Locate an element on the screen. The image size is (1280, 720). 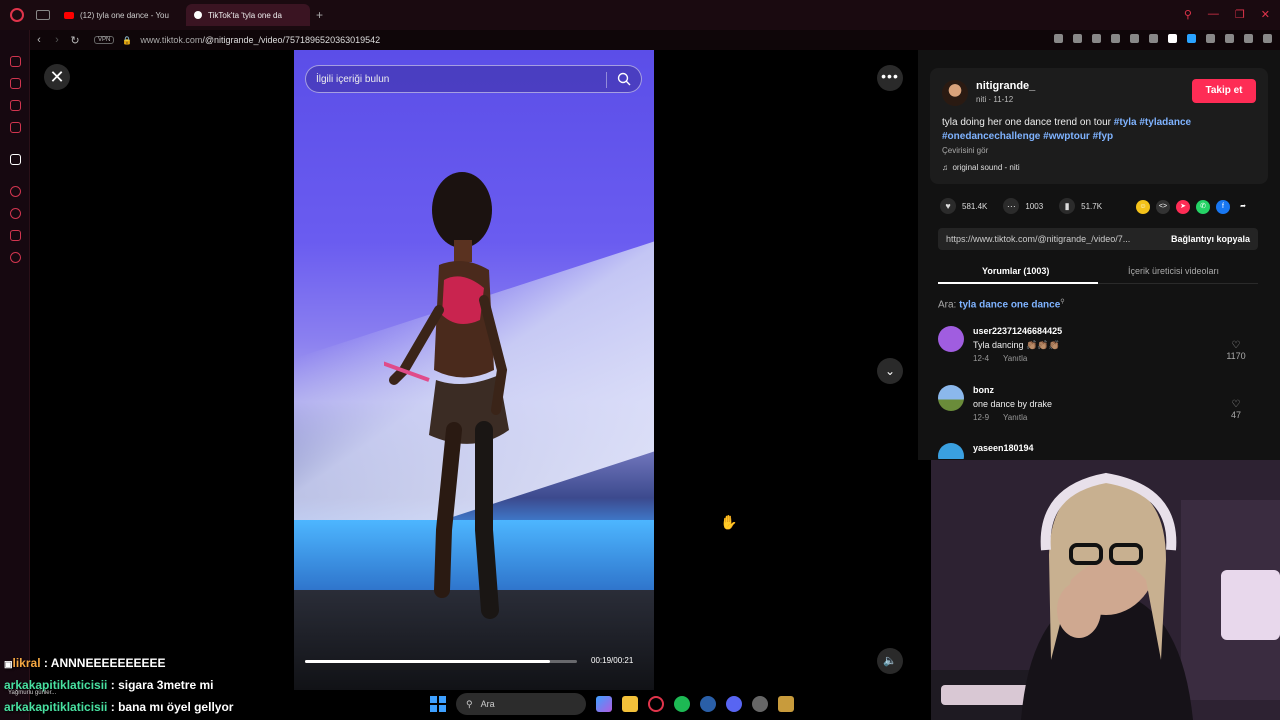
tab-workspace-icon is located at coordinates (43, 15).